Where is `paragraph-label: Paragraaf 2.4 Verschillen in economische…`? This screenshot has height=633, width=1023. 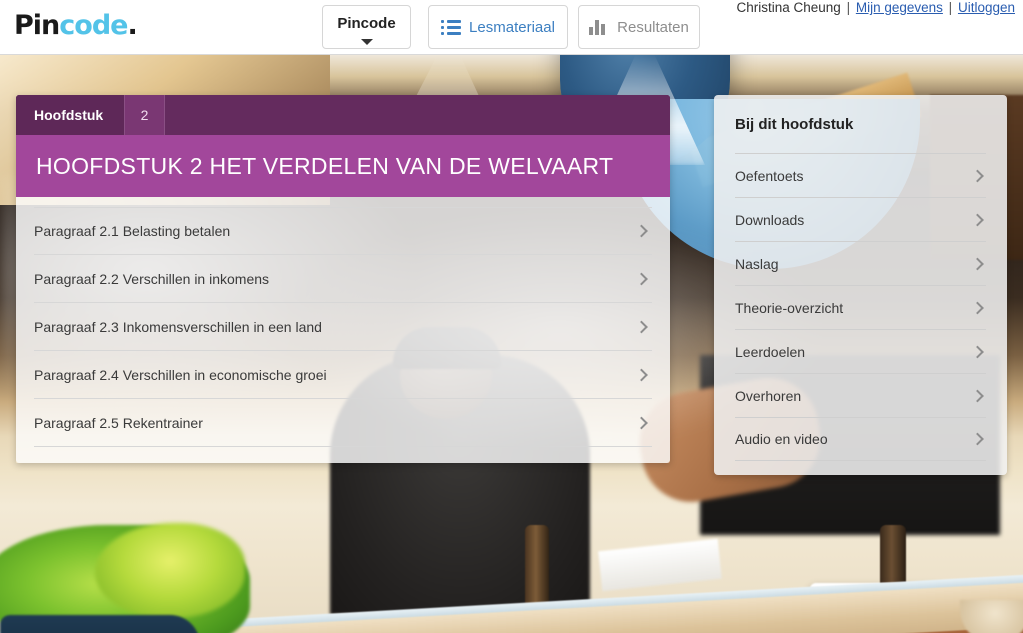 paragraph-label: Paragraaf 2.4 Verschillen in economische… is located at coordinates (180, 374).